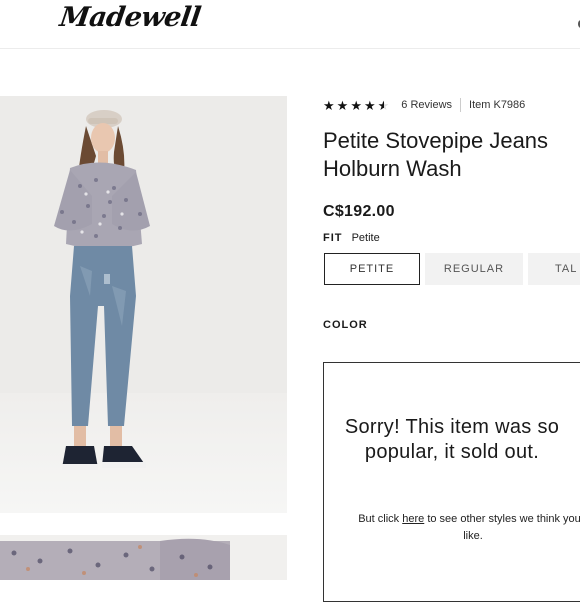 Image resolution: width=580 pixels, height=602 pixels. Describe the element at coordinates (474, 269) in the screenshot. I see `fit-option-regular: REGULAR` at that location.